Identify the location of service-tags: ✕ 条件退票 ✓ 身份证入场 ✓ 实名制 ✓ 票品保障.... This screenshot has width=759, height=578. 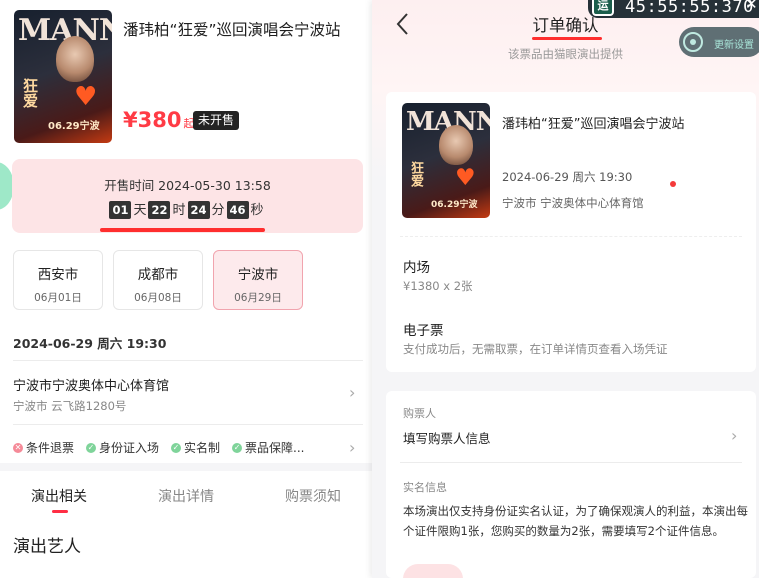
(159, 447).